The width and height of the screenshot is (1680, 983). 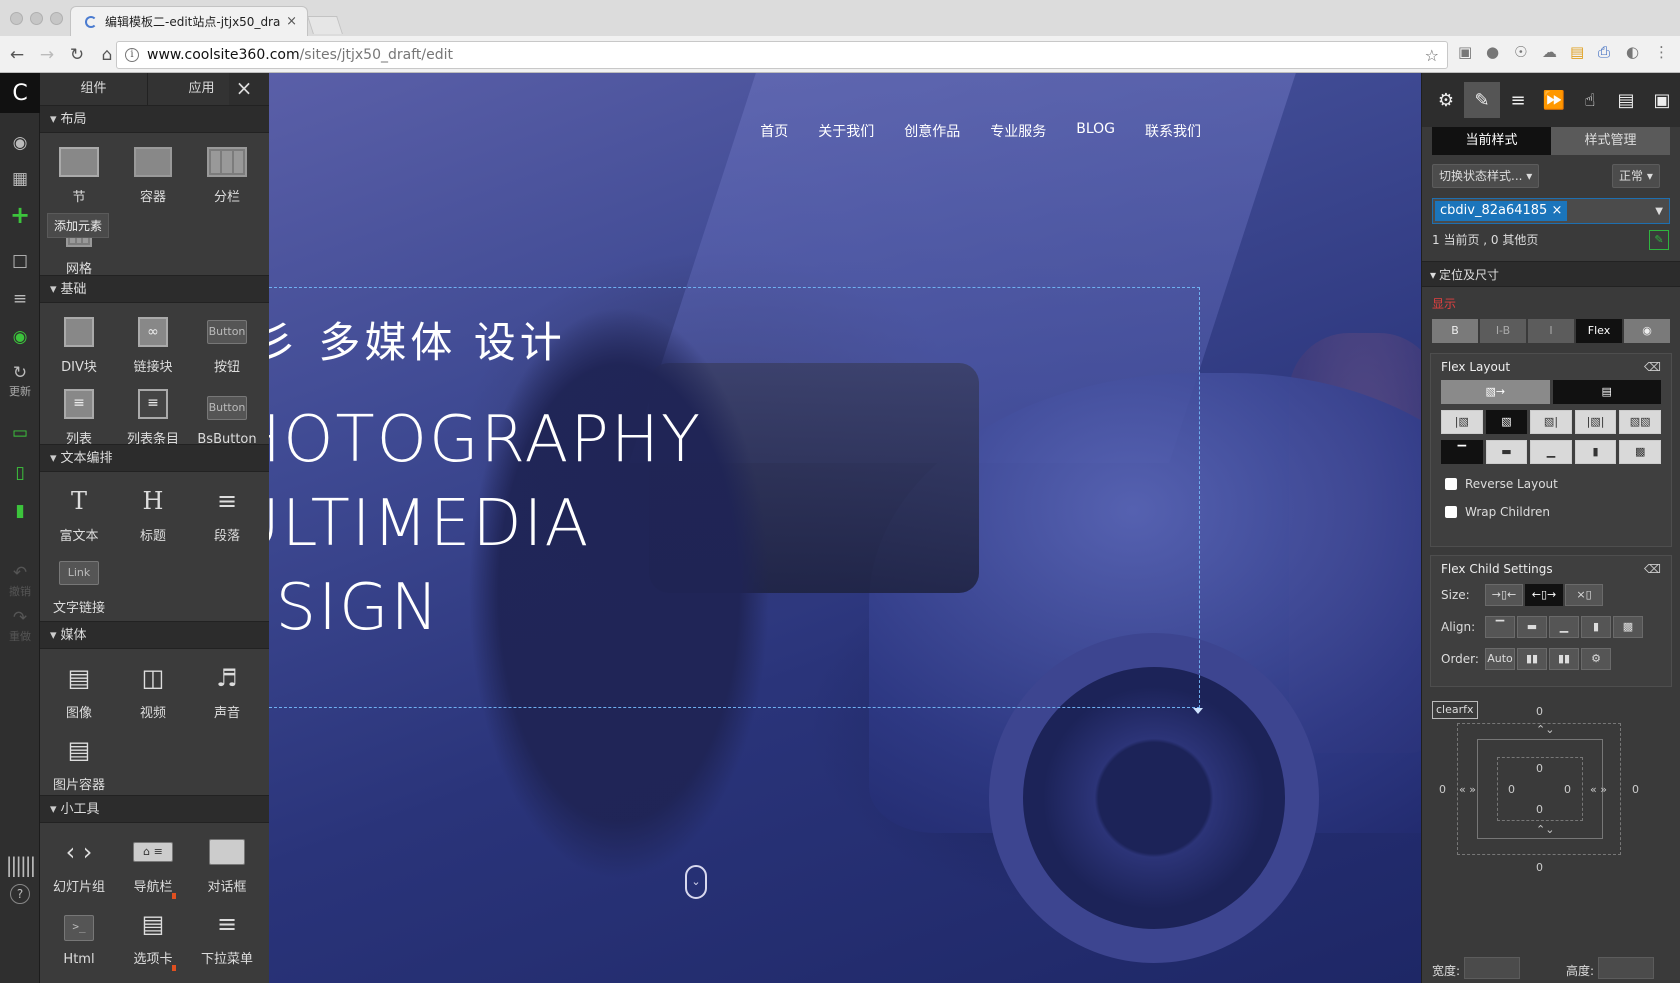 I want to click on component-dropdown: ≡ 下拉菜单, so click(x=227, y=935).